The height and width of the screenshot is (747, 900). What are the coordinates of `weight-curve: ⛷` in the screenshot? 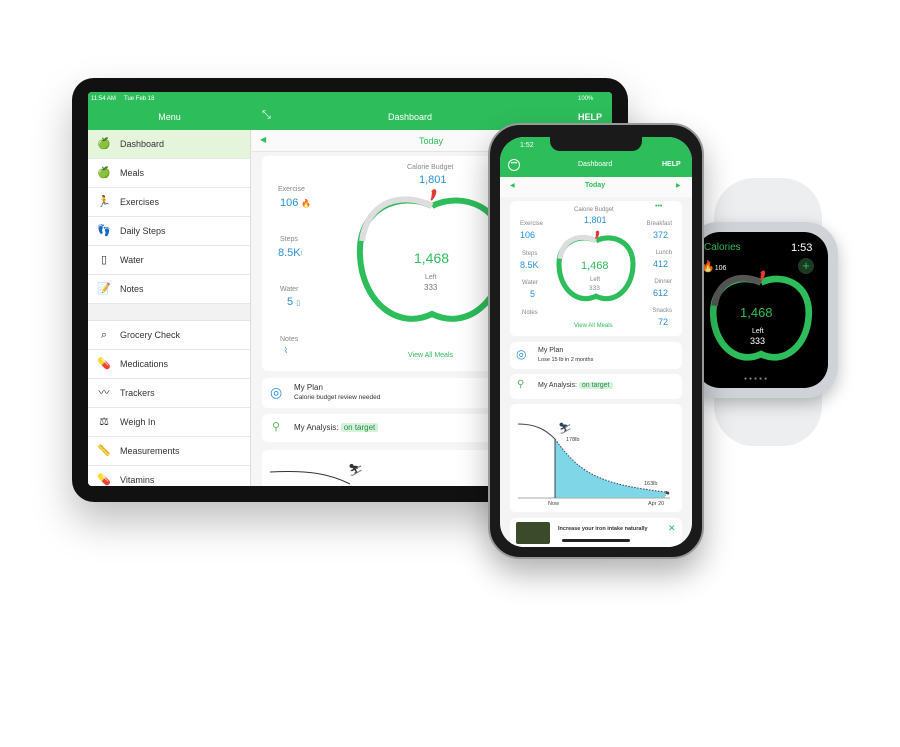 It's located at (316, 474).